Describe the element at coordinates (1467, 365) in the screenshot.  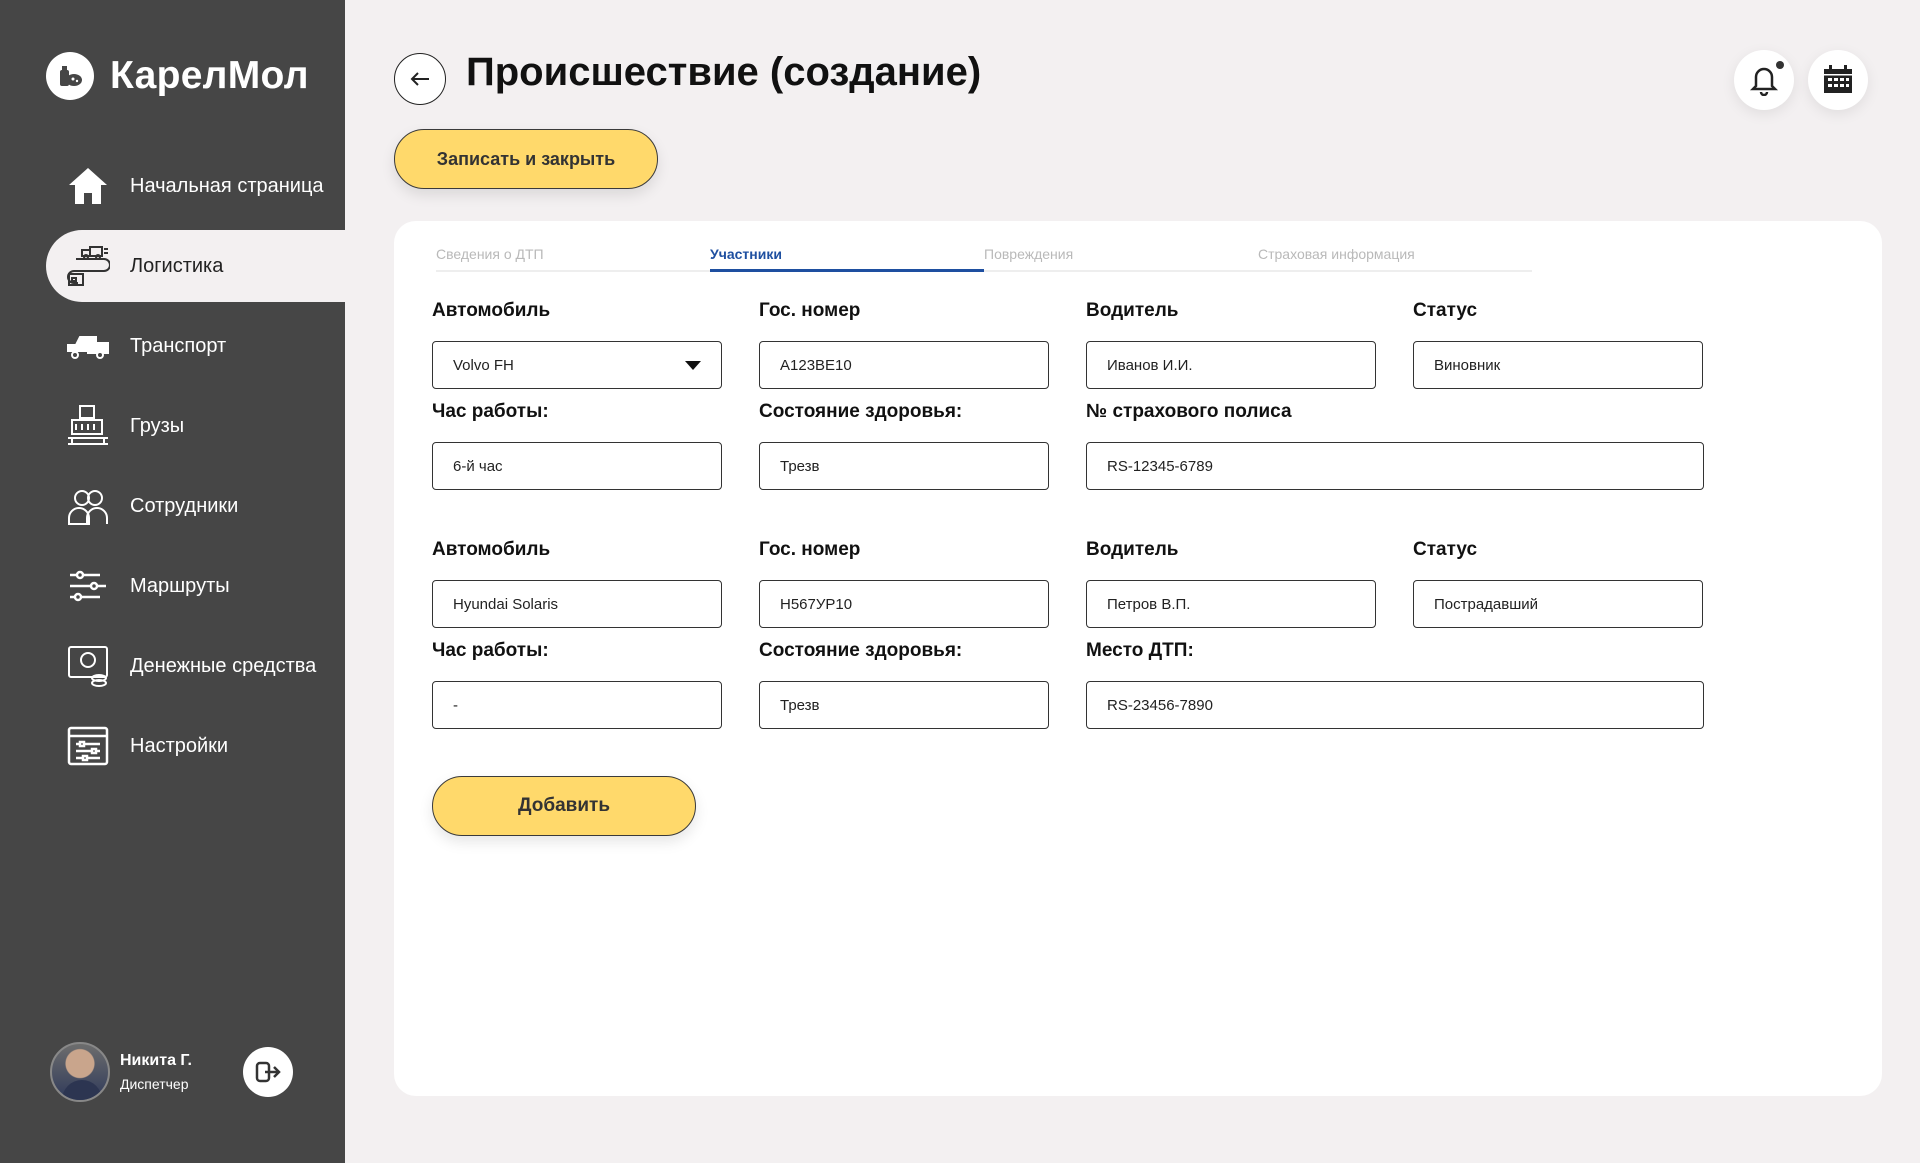
I see `status-value: Виновник` at that location.